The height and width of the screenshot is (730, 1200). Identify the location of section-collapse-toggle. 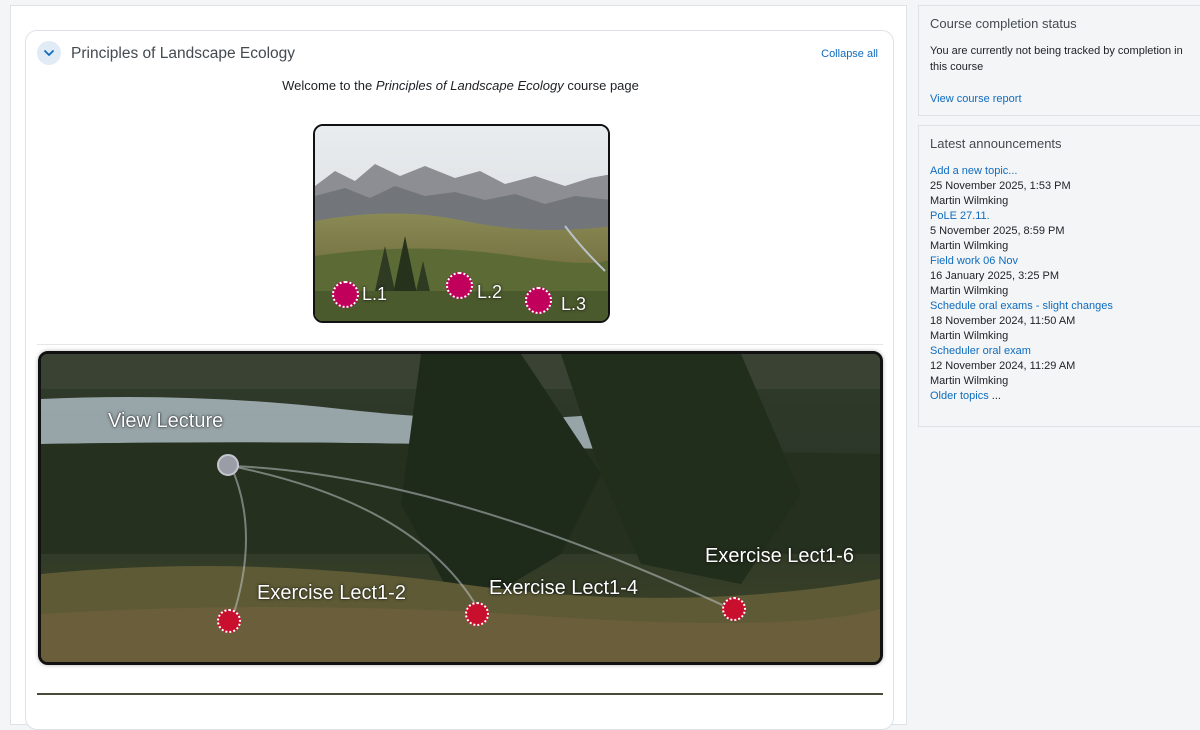
(49, 53).